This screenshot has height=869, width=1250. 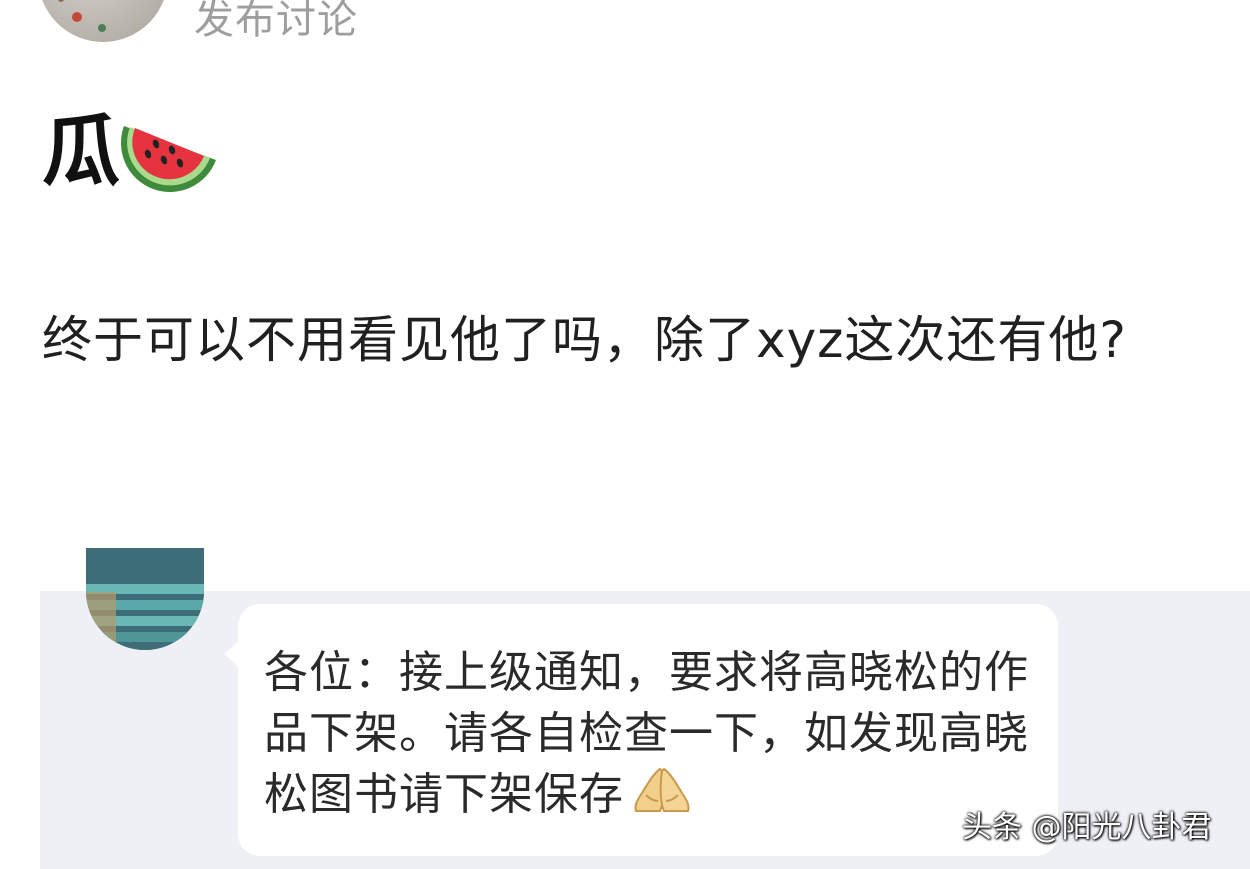 I want to click on folded-hands-icon, so click(x=662, y=789).